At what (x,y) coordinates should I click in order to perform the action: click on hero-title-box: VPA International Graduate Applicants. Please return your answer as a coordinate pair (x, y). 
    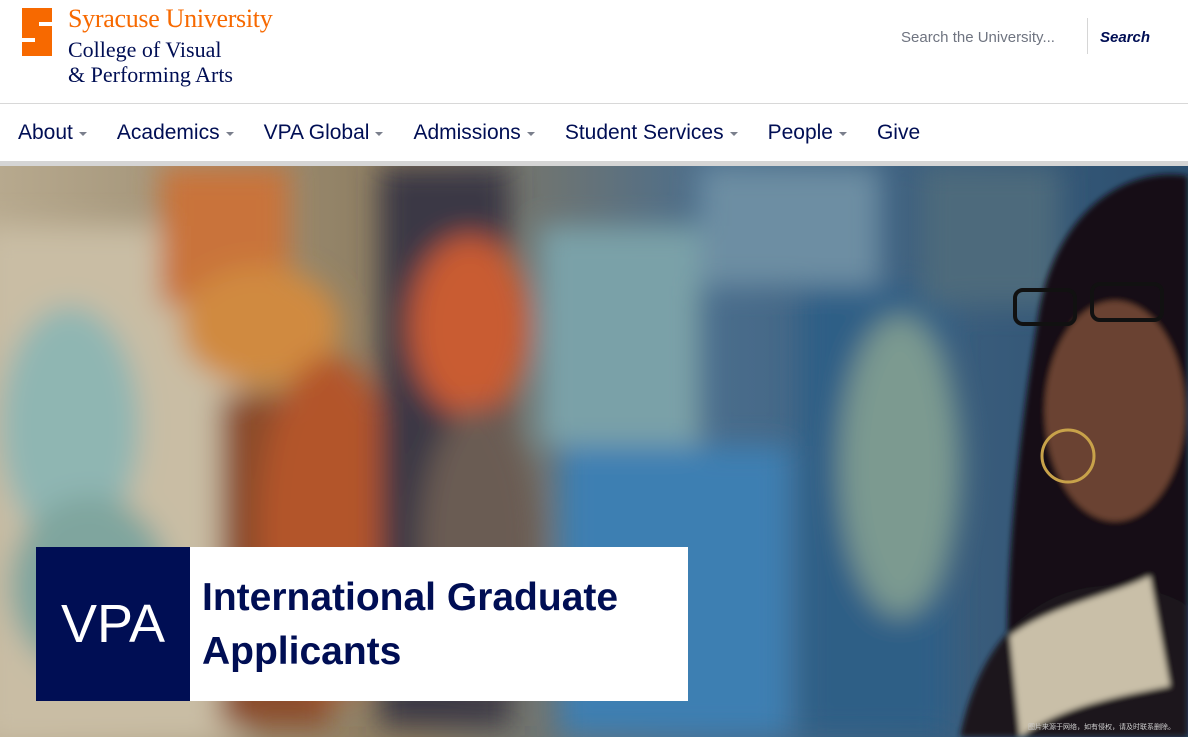
    Looking at the image, I should click on (362, 624).